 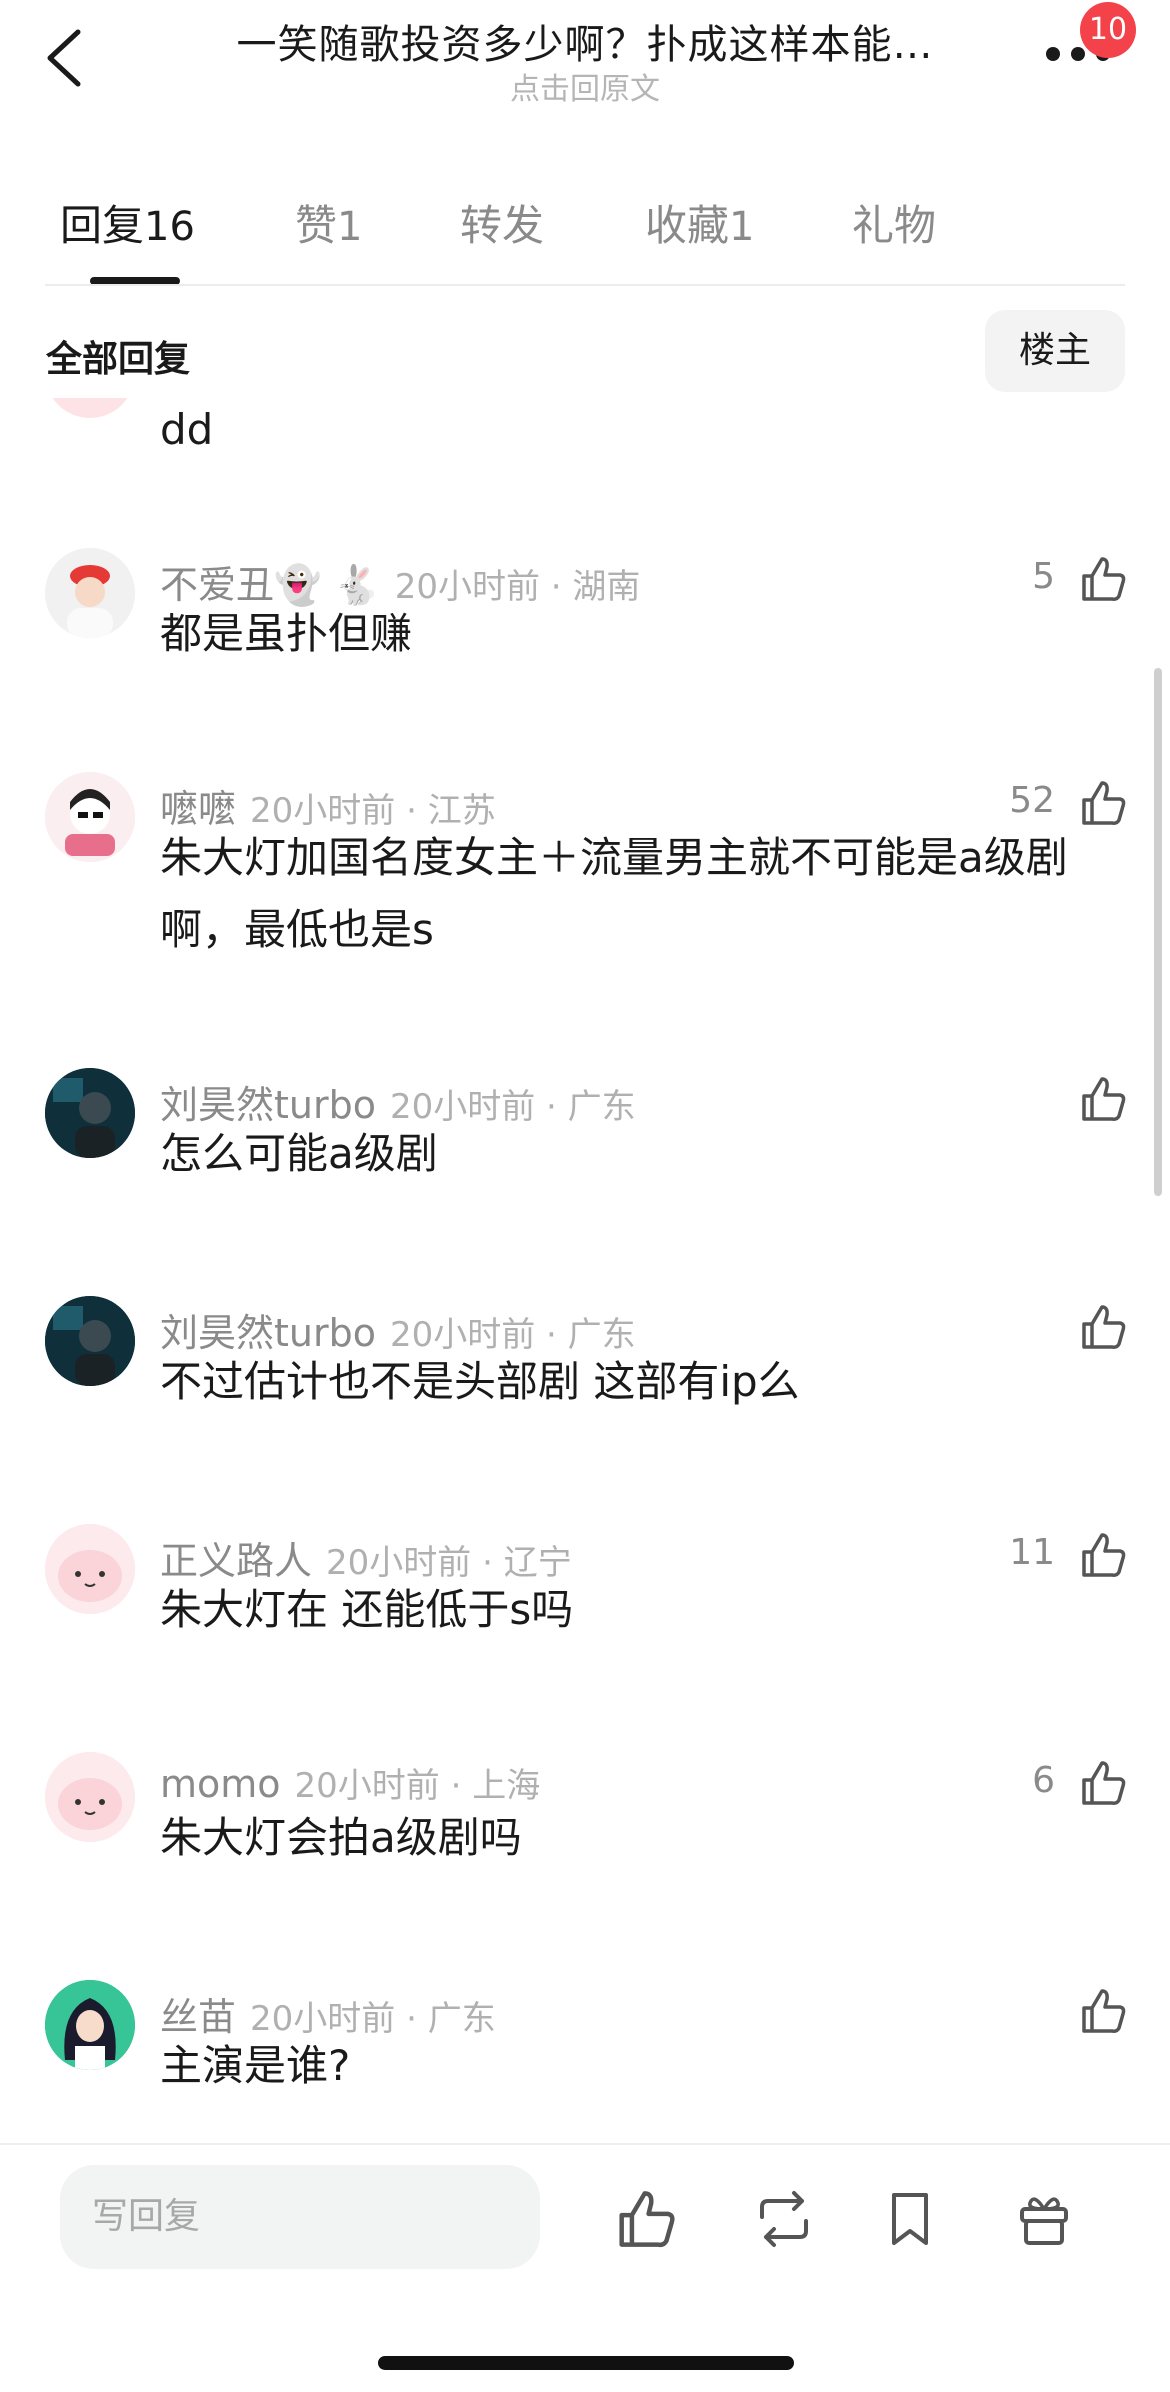 What do you see at coordinates (614, 893) in the screenshot?
I see `comment-text: 朱大灯加国名度女主＋流量男主就不可能是a级剧啊，最低也是s` at bounding box center [614, 893].